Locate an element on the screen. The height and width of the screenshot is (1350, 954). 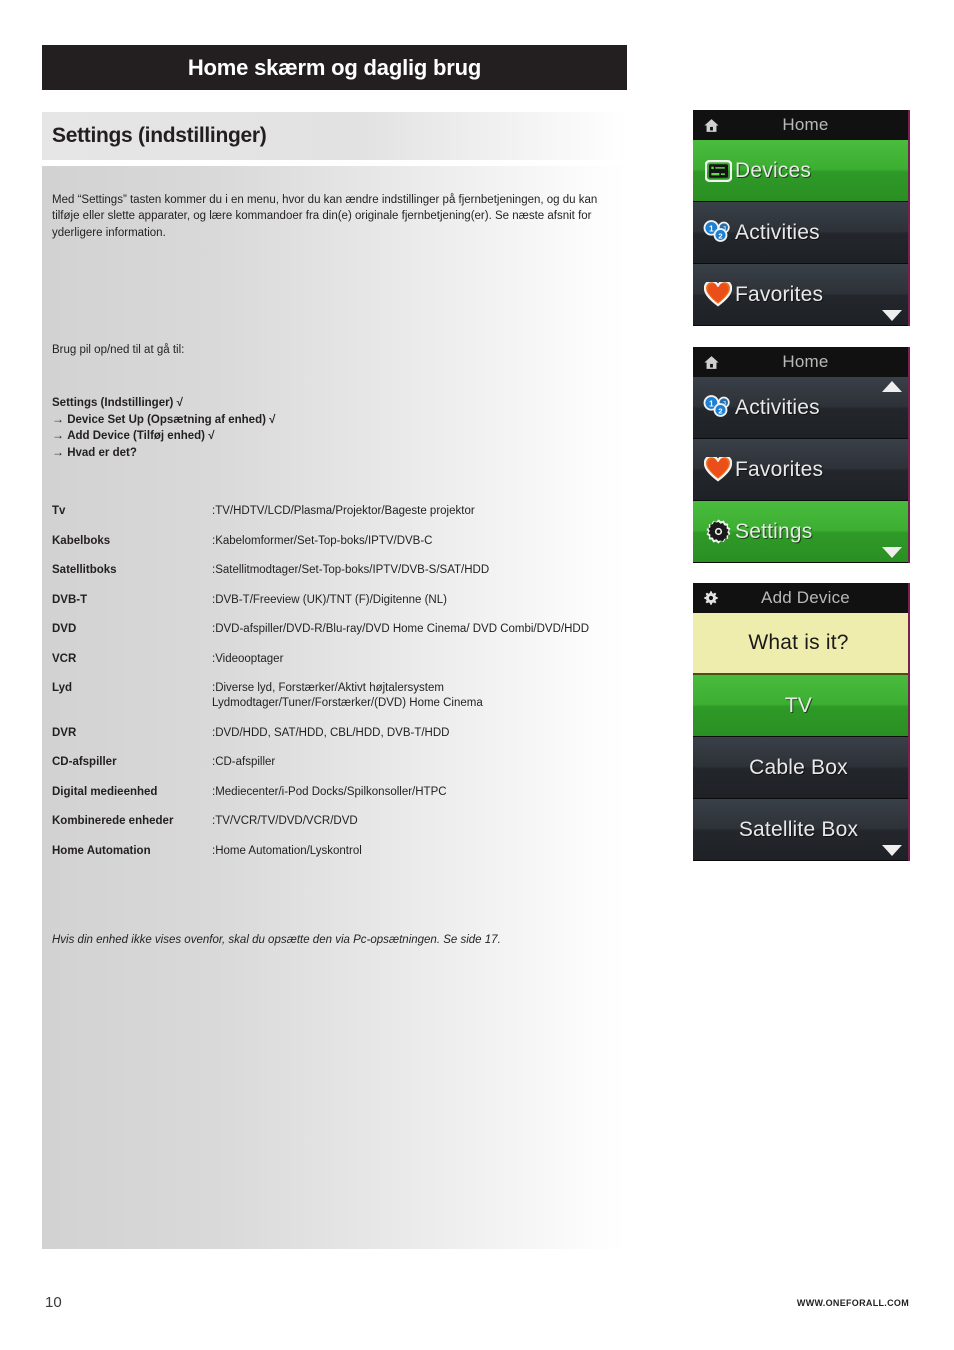
screen-titlebar: Add Device is located at coordinates (800, 598).